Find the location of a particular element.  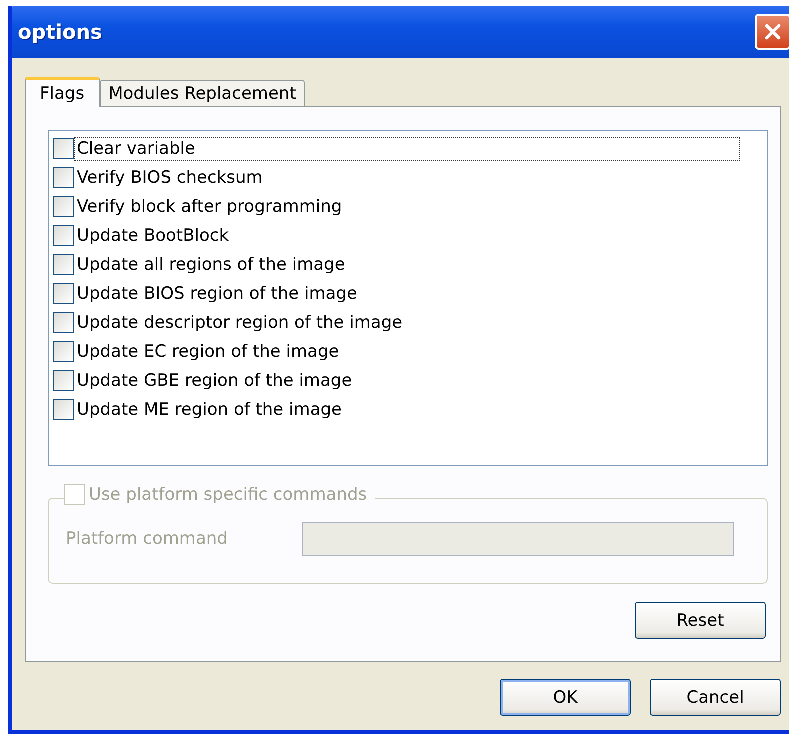

close-button is located at coordinates (772, 32).